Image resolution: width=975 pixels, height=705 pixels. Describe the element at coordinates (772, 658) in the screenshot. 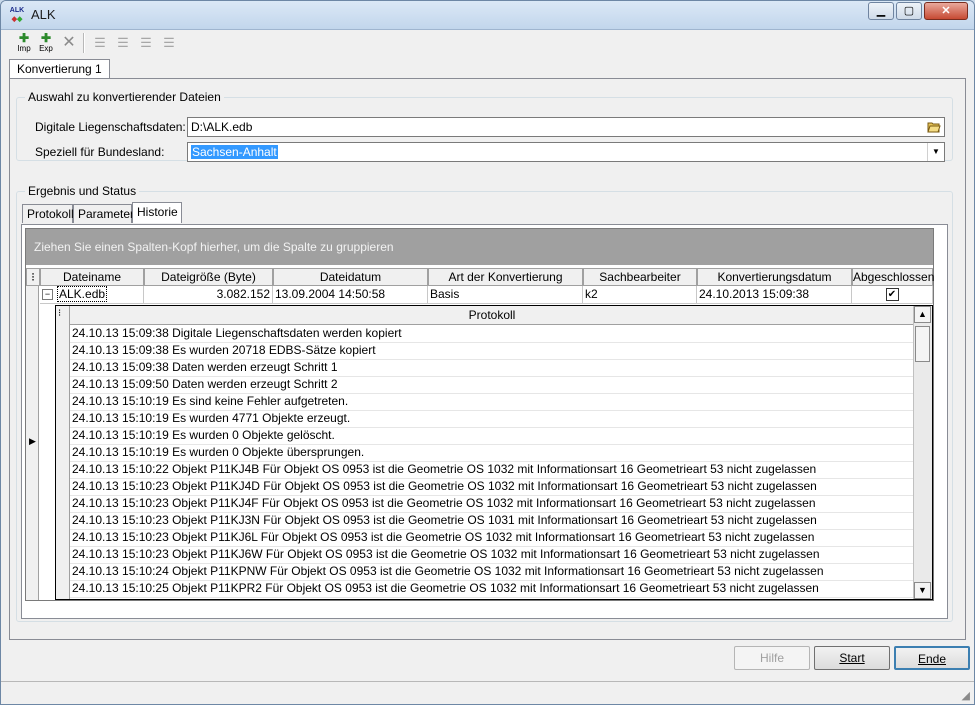

I see `help-button: Hilfe` at that location.